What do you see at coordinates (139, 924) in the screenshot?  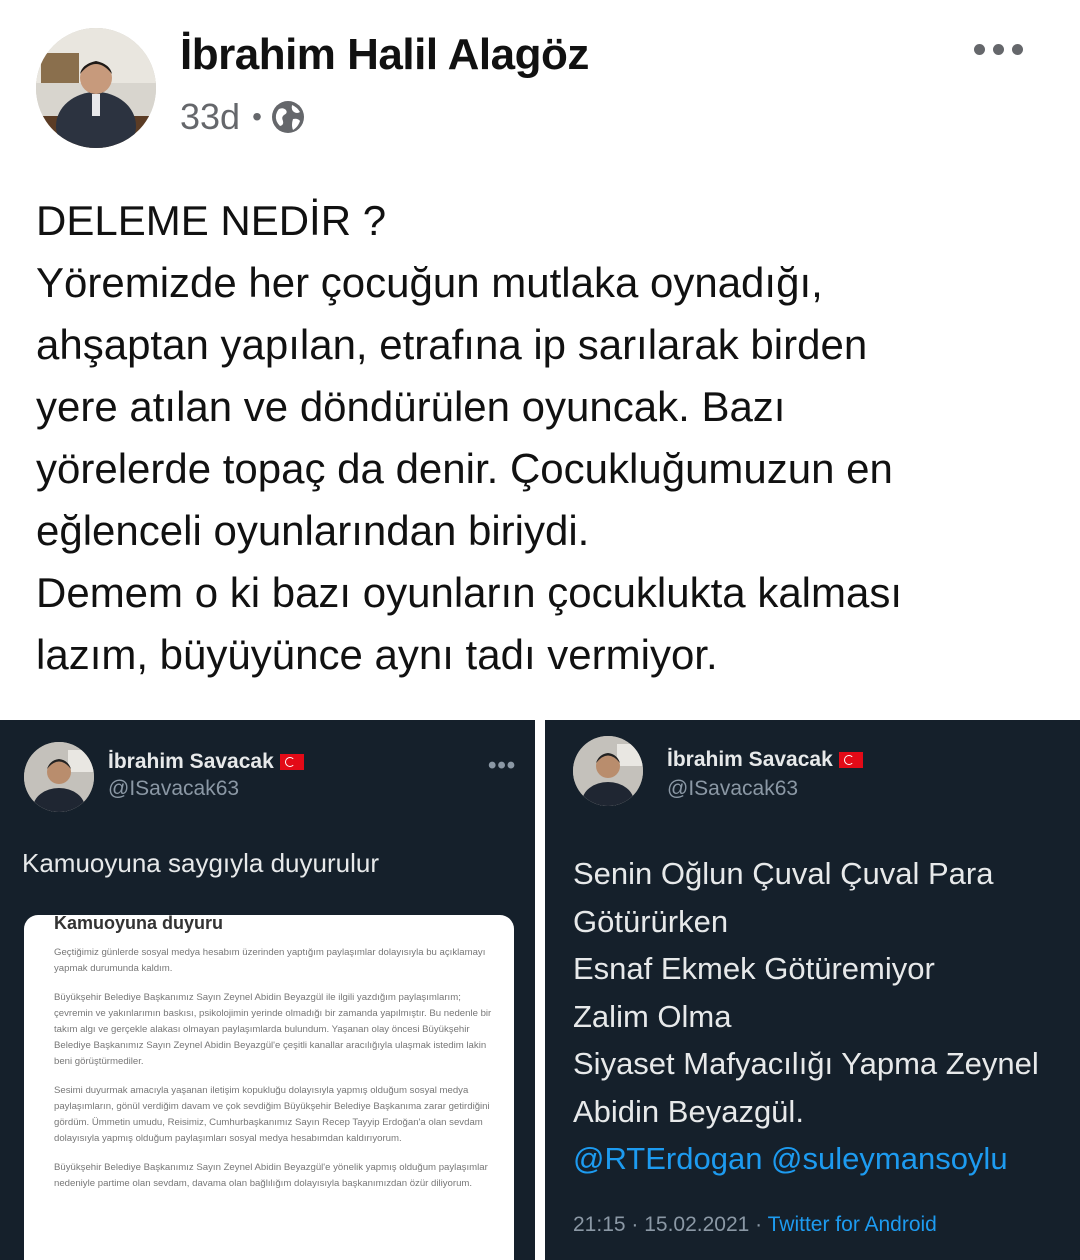 I see `statement-title: Kamuoyuna duyuru` at bounding box center [139, 924].